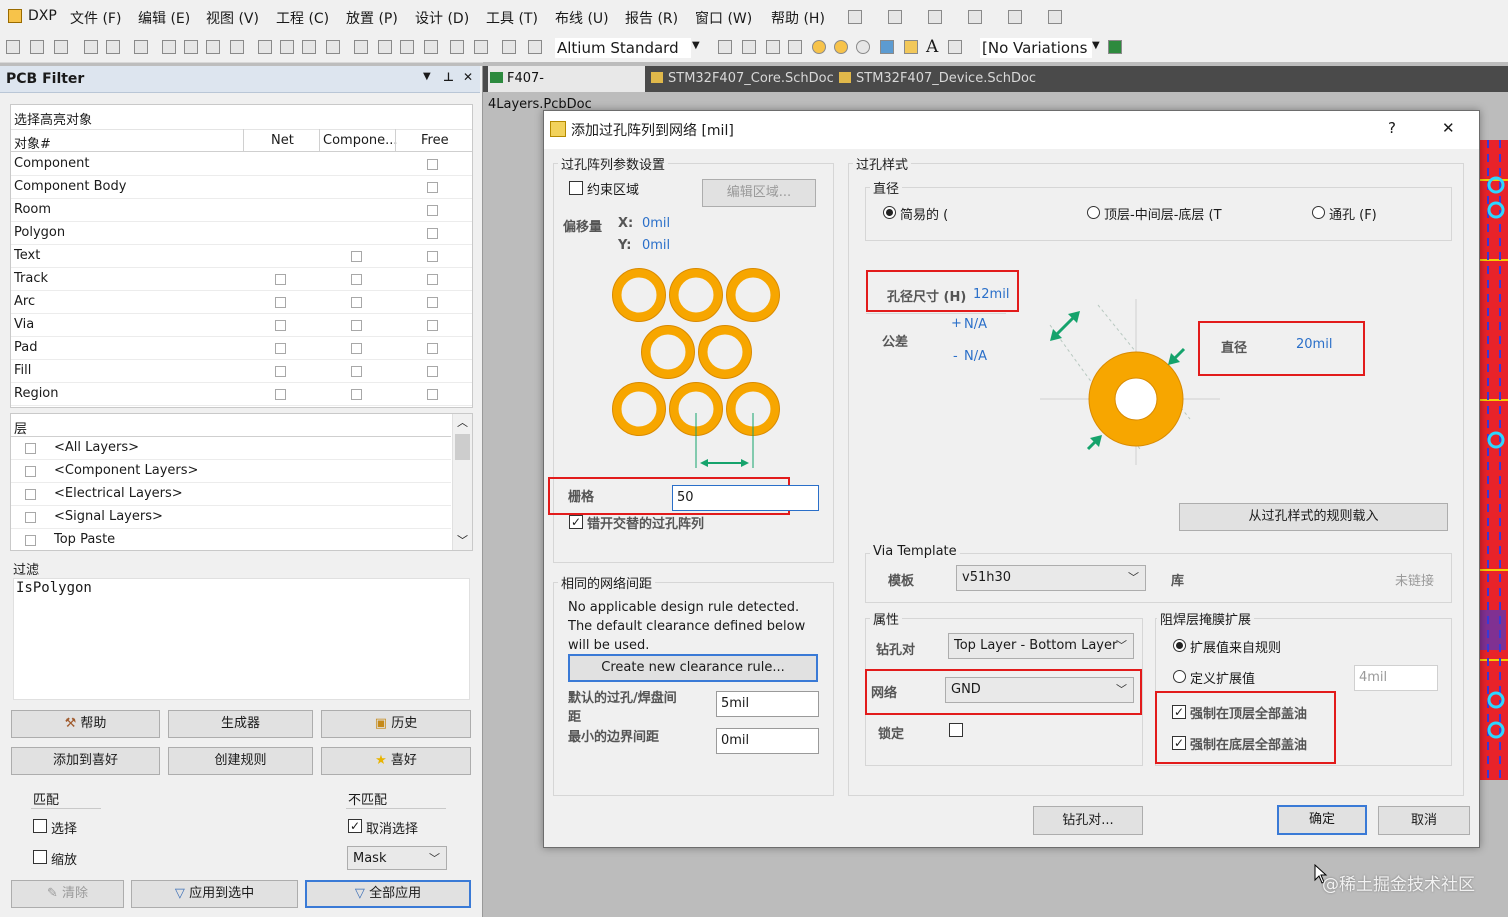  Describe the element at coordinates (164, 18) in the screenshot. I see `menu-edit: 编辑 (E)` at that location.